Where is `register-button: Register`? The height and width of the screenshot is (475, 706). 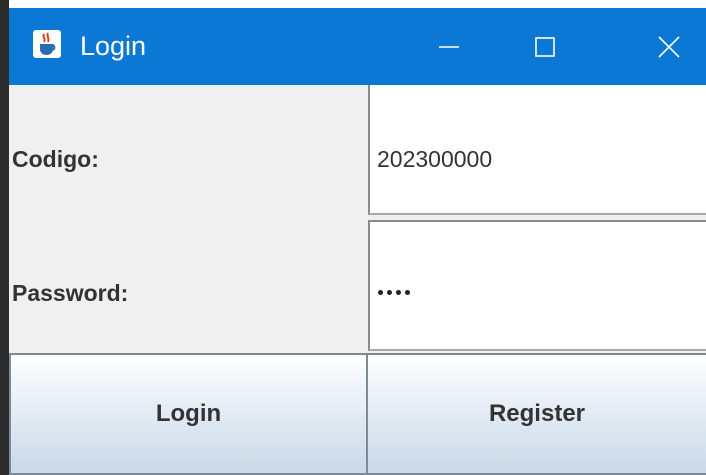
register-button: Register is located at coordinates (536, 414).